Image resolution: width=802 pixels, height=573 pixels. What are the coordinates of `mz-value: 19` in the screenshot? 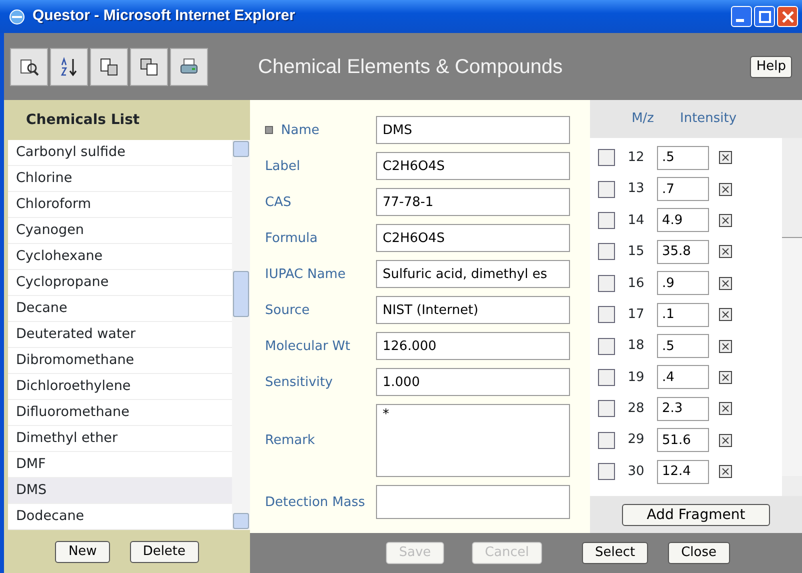 It's located at (636, 377).